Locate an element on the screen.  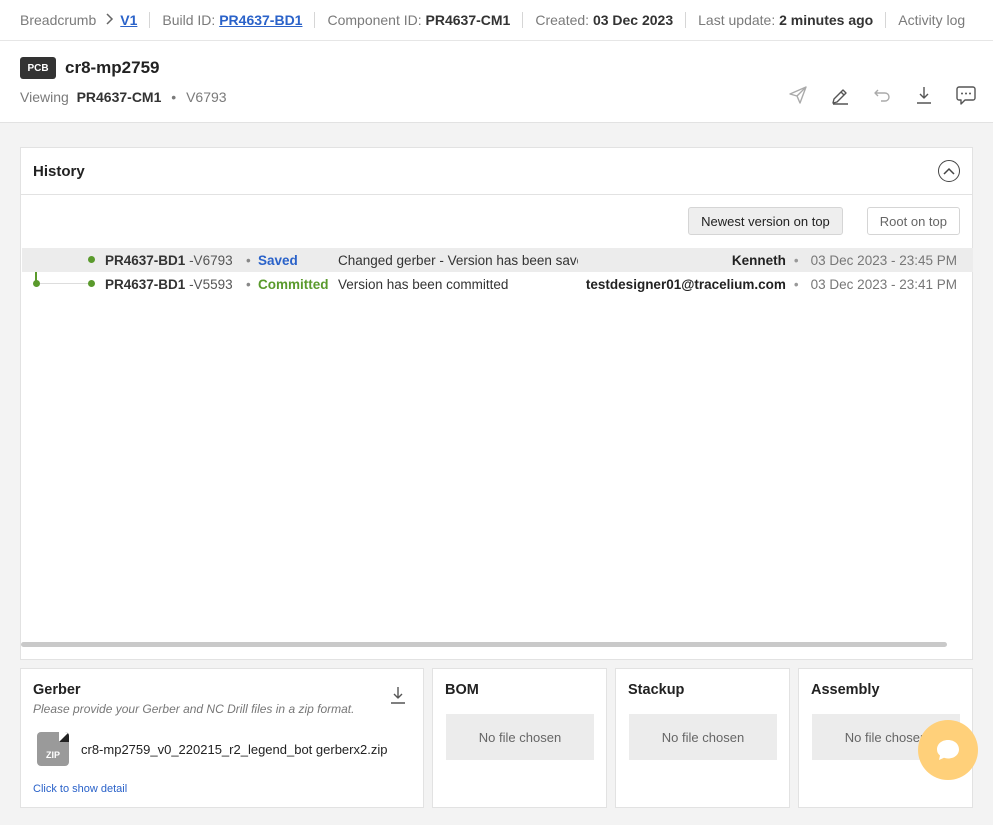
row-message: Version has been committed is located at coordinates (423, 284).